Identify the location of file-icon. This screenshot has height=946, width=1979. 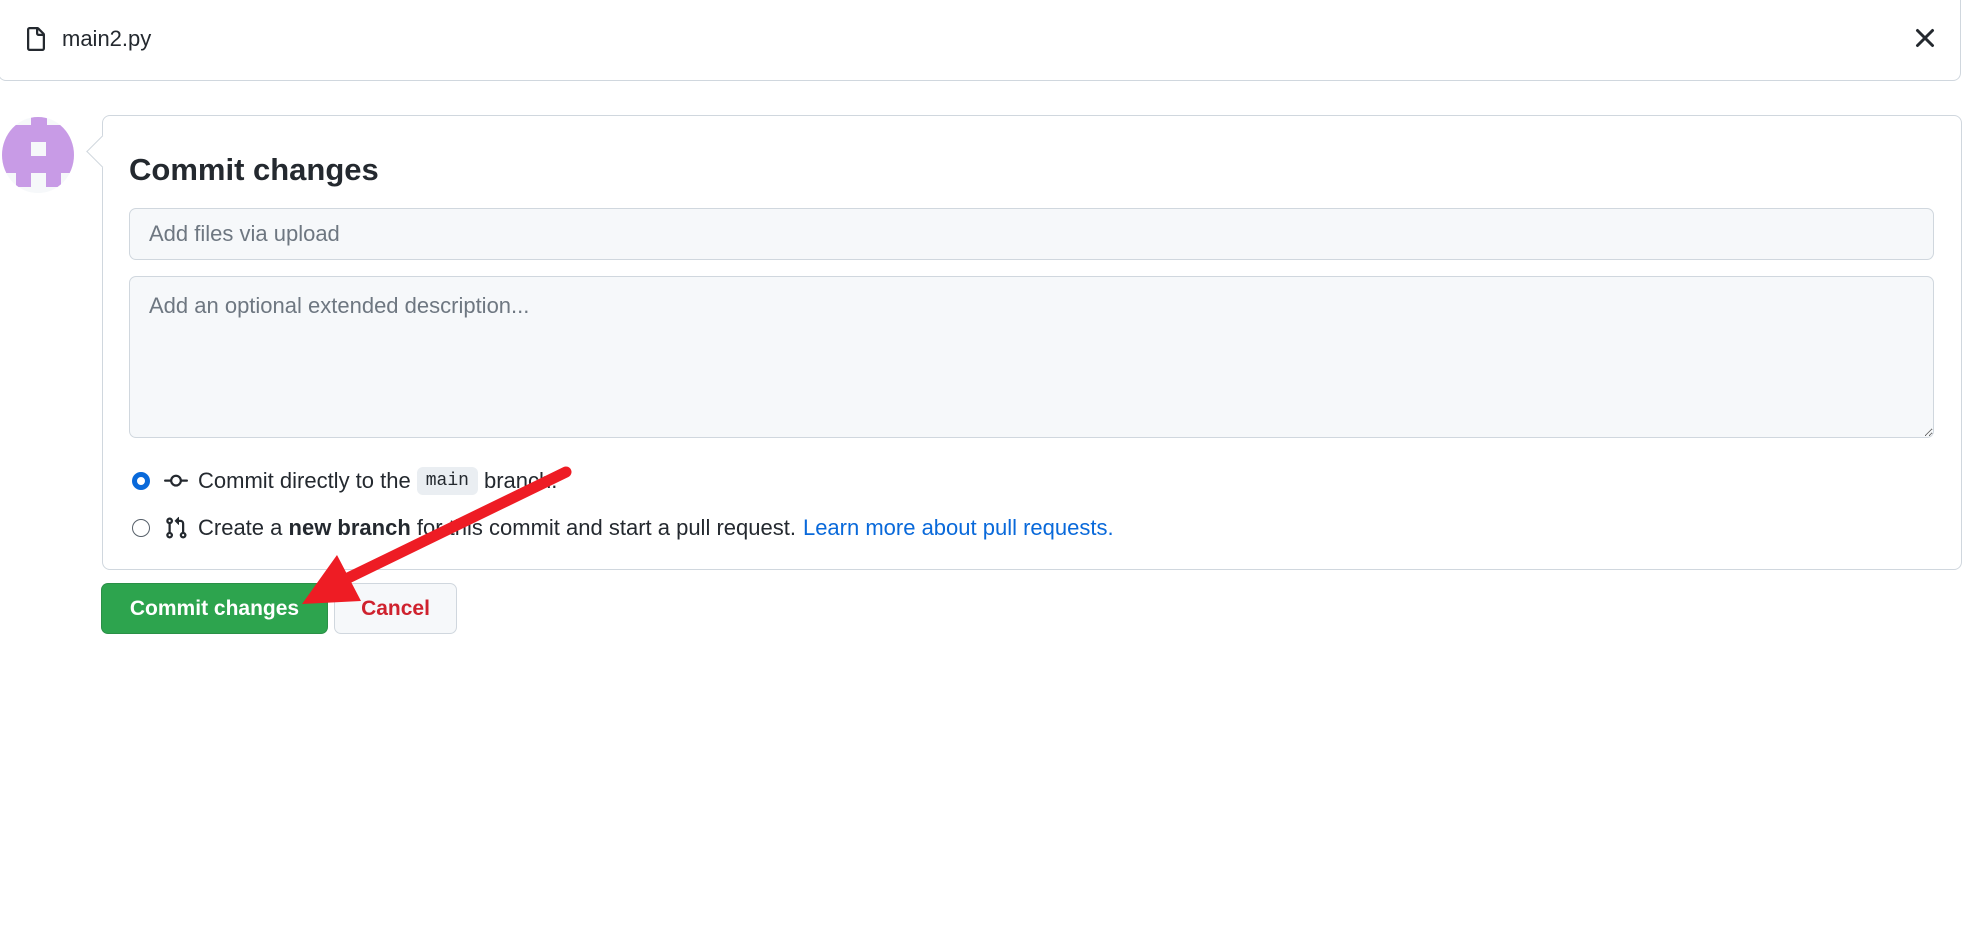
(36, 39).